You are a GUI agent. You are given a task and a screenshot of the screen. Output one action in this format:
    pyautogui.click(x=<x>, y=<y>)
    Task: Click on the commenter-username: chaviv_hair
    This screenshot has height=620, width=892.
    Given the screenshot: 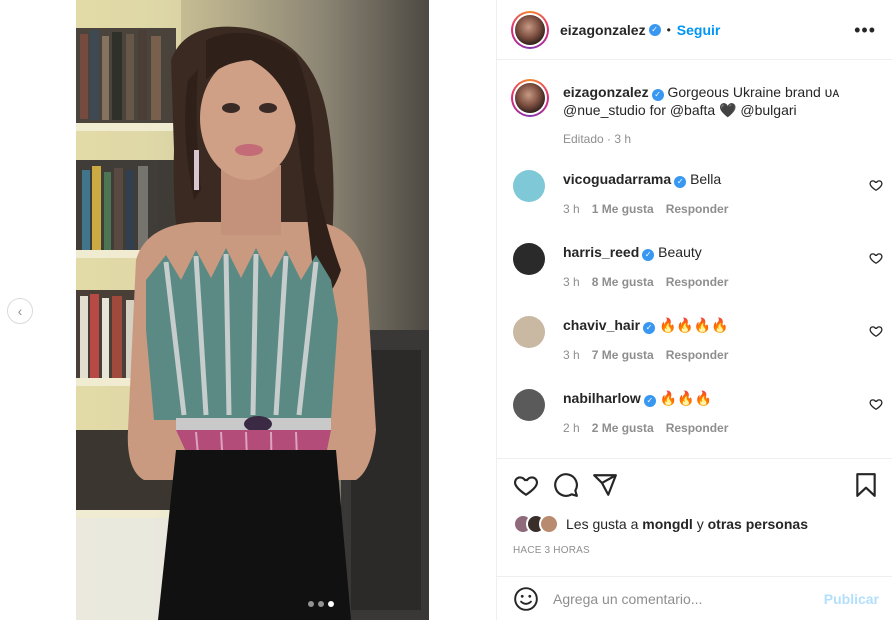 What is the action you would take?
    pyautogui.click(x=601, y=325)
    